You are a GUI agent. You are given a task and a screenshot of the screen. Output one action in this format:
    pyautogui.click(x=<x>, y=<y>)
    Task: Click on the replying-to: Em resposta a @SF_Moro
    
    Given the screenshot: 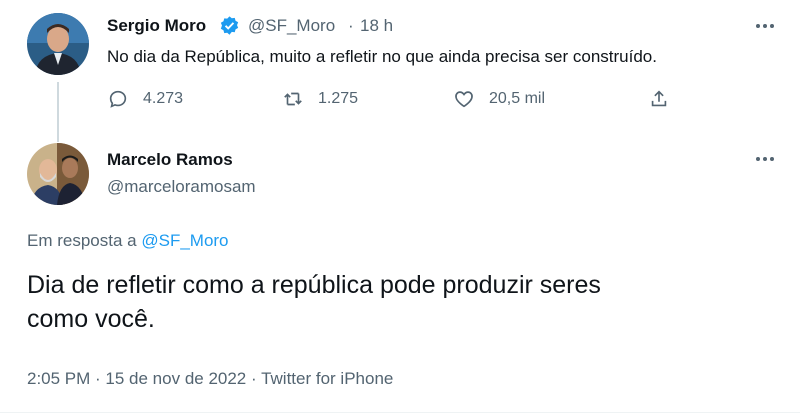 What is the action you would take?
    pyautogui.click(x=128, y=241)
    